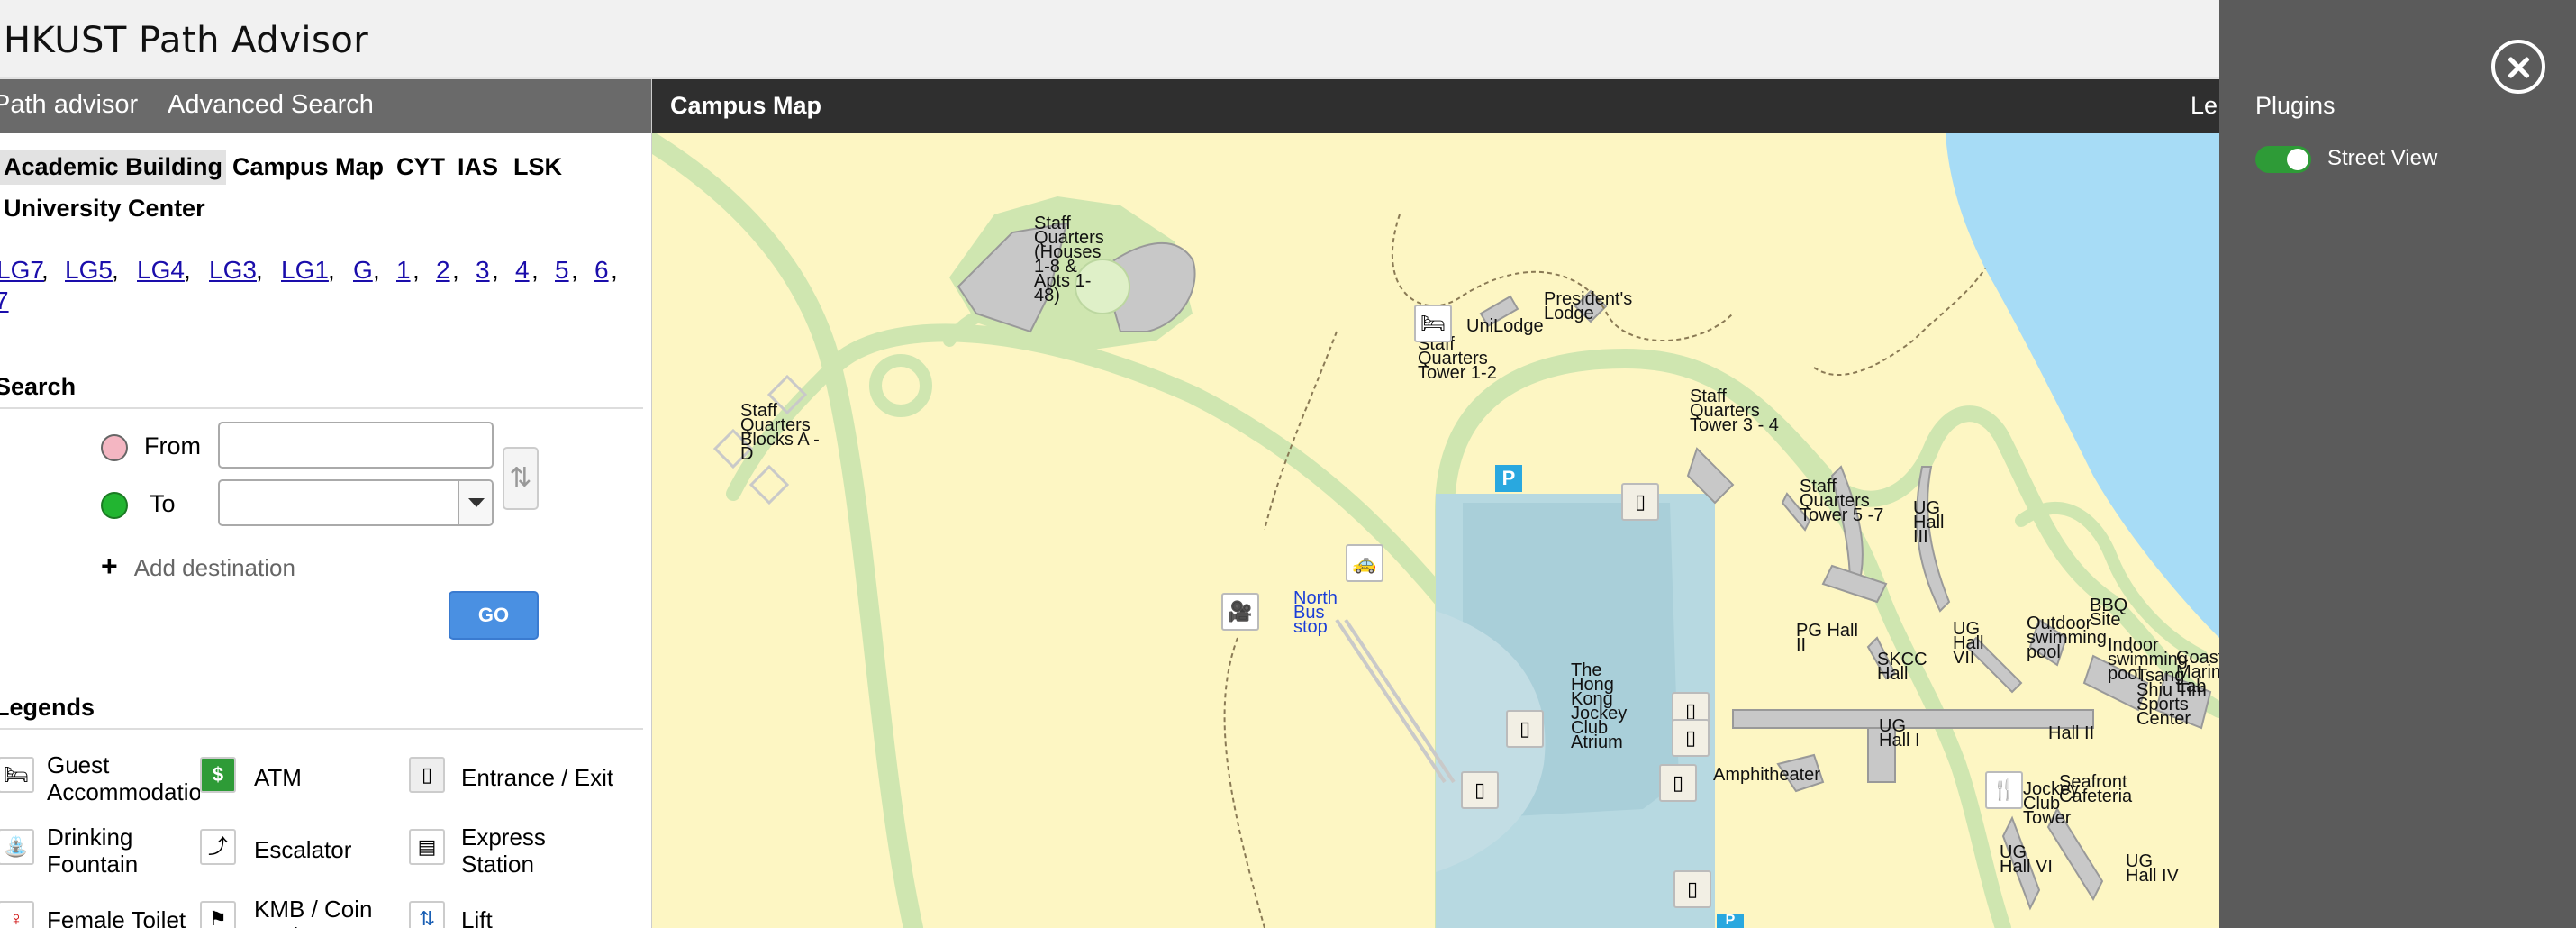  Describe the element at coordinates (356, 502) in the screenshot. I see `to-select` at that location.